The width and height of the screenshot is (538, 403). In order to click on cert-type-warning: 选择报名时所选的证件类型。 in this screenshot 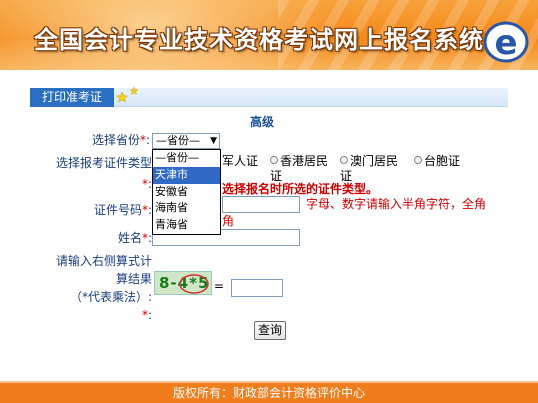, I will do `click(300, 189)`.